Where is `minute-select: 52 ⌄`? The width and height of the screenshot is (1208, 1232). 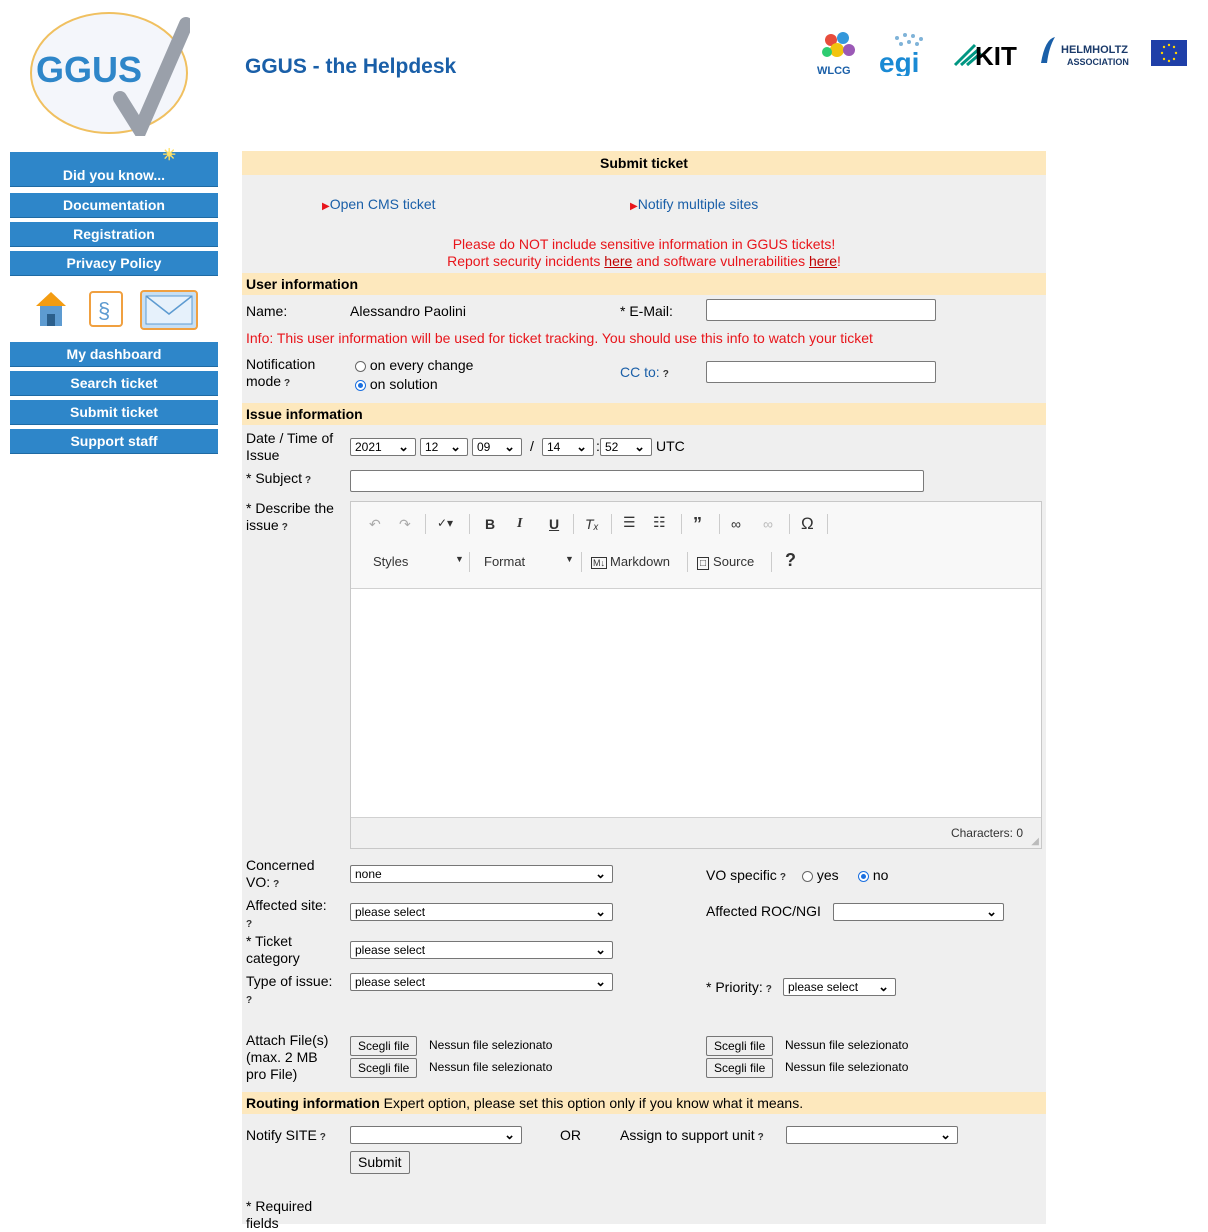 minute-select: 52 ⌄ is located at coordinates (626, 447).